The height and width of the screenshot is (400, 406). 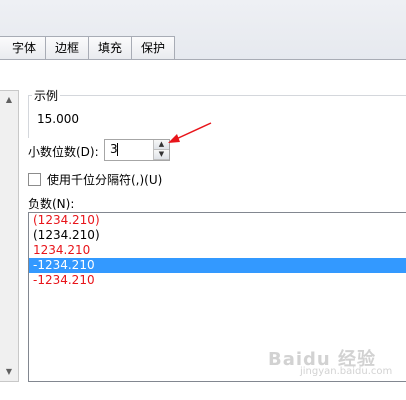 What do you see at coordinates (105, 180) in the screenshot?
I see `thousand-separator-label: 使用千位分隔符(,)(U)` at bounding box center [105, 180].